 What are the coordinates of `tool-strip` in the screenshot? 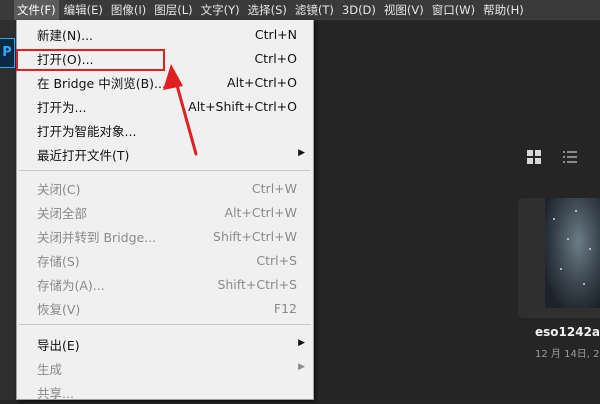 It's located at (8, 210).